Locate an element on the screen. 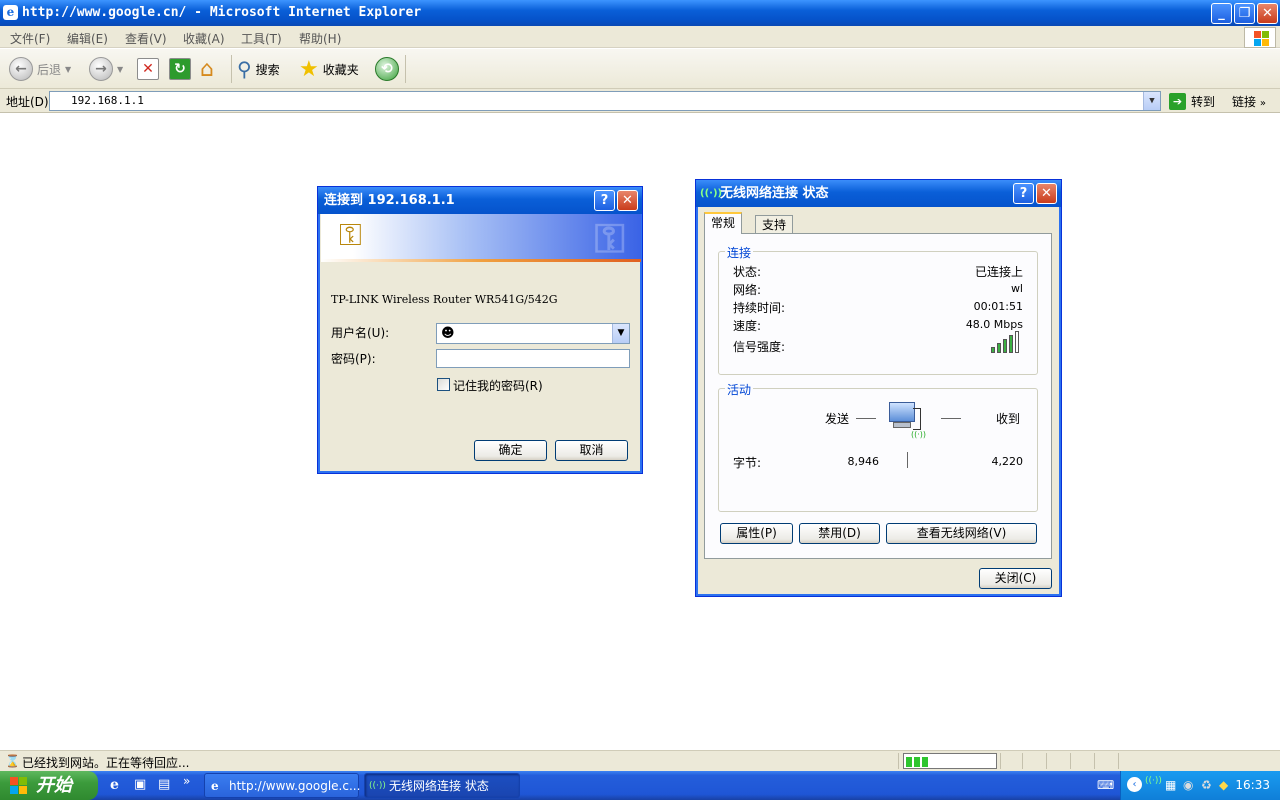 This screenshot has height=800, width=1280. menu-help: 帮助(H) is located at coordinates (320, 38).